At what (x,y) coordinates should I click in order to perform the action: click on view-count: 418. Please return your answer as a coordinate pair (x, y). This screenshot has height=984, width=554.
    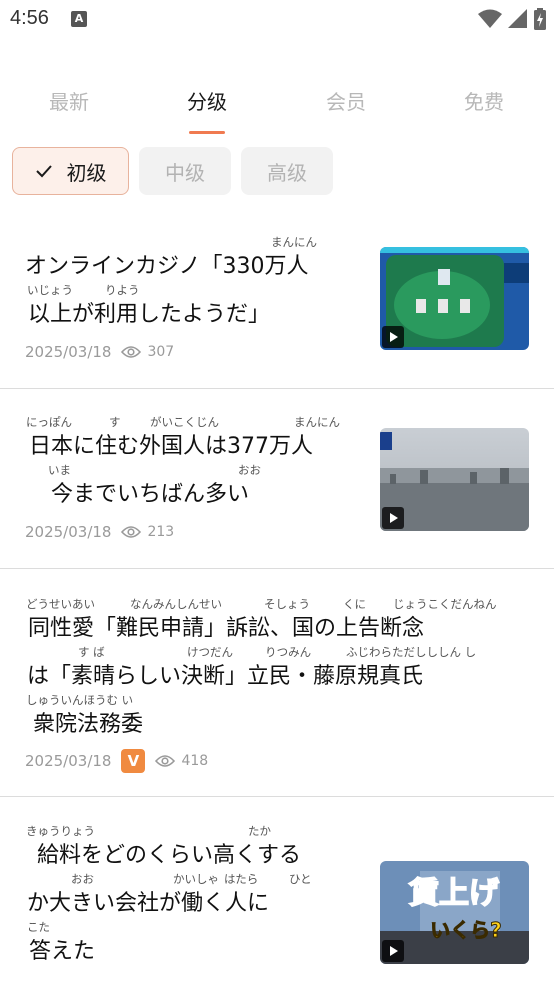
    Looking at the image, I should click on (181, 761).